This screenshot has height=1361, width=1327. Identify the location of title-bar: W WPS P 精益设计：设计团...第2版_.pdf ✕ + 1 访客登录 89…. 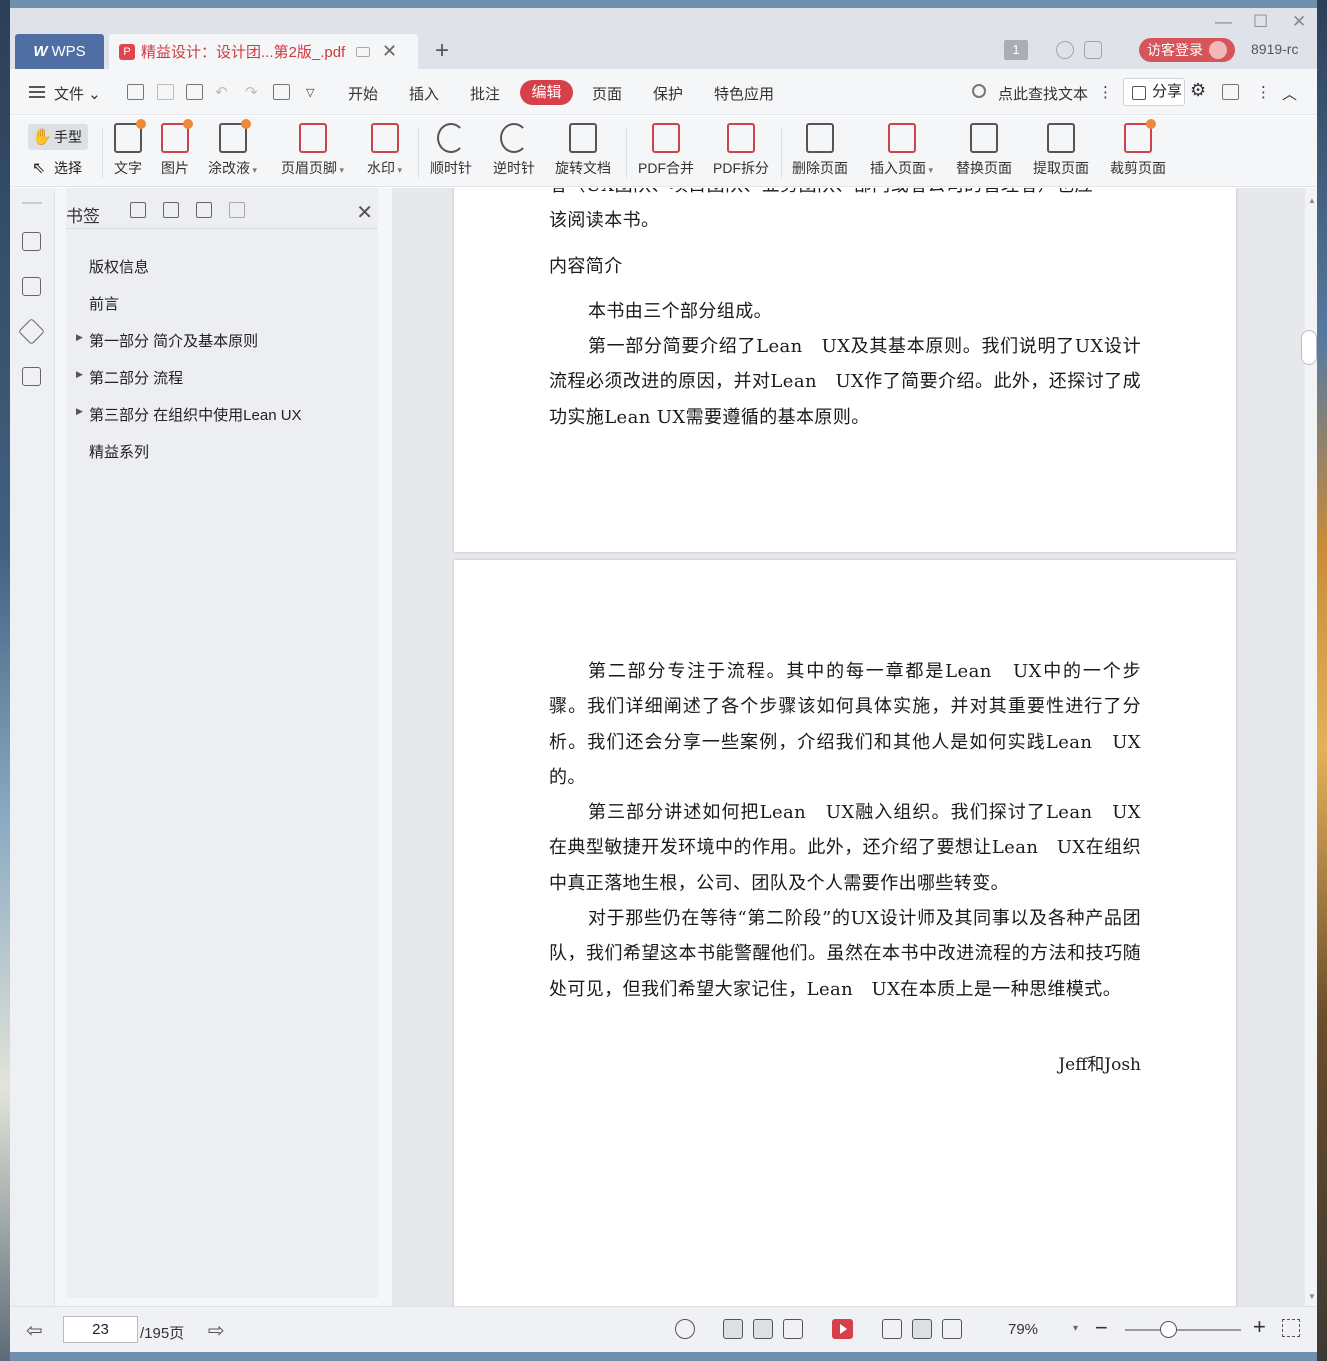
(663, 38).